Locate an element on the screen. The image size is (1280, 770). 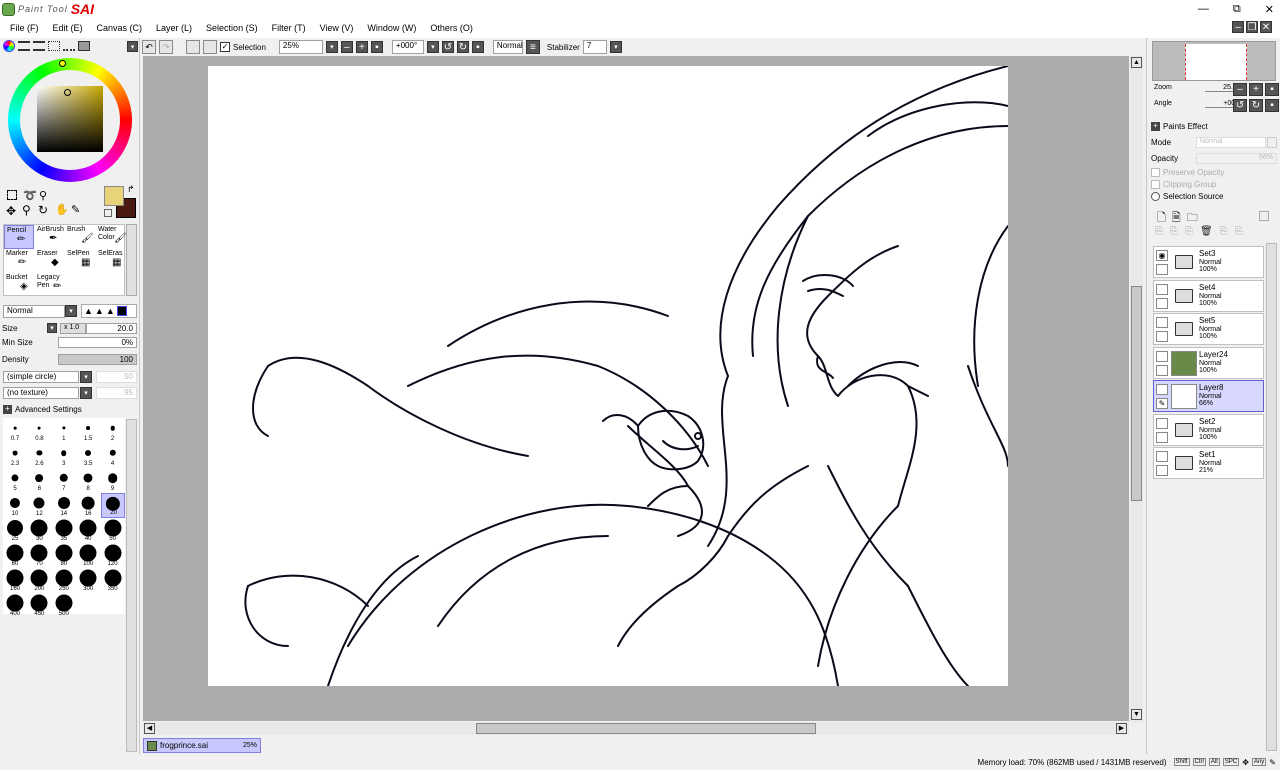
layer-row-layer24: Layer24 Normal 100% is located at coordinates (1208, 362).